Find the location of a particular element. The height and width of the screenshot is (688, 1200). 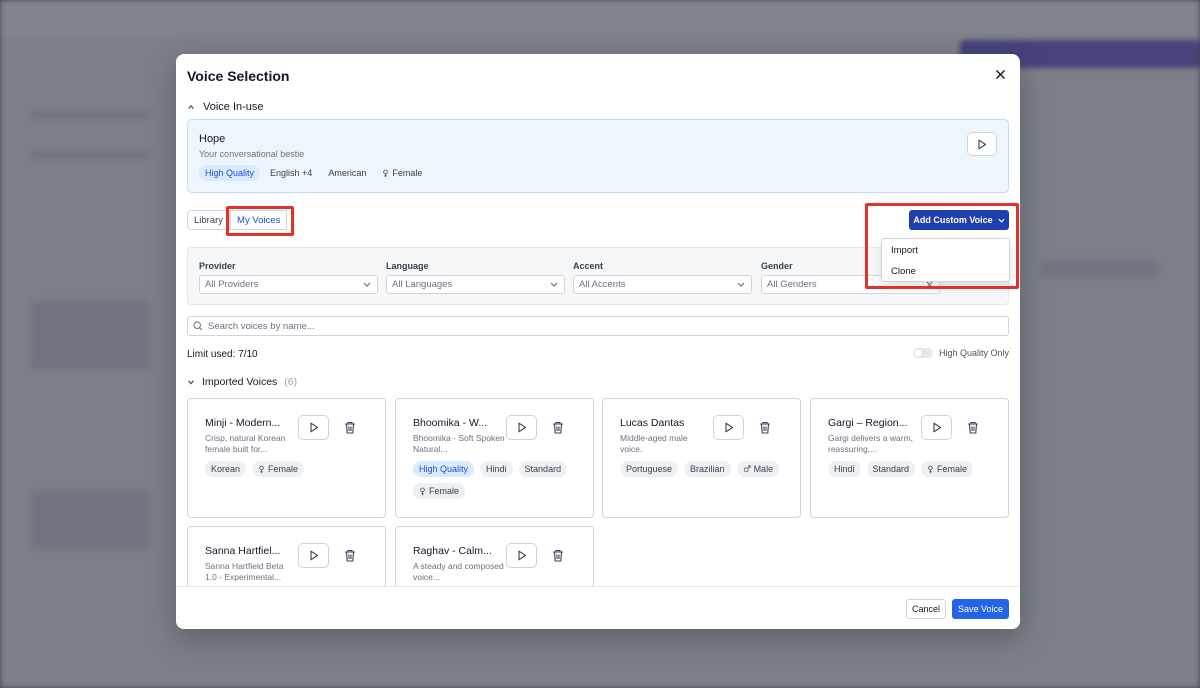

in-use-voice-name: Hope is located at coordinates (212, 139).